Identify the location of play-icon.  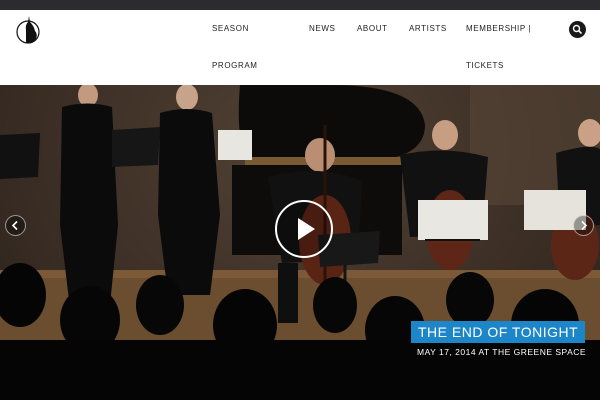
(306, 229).